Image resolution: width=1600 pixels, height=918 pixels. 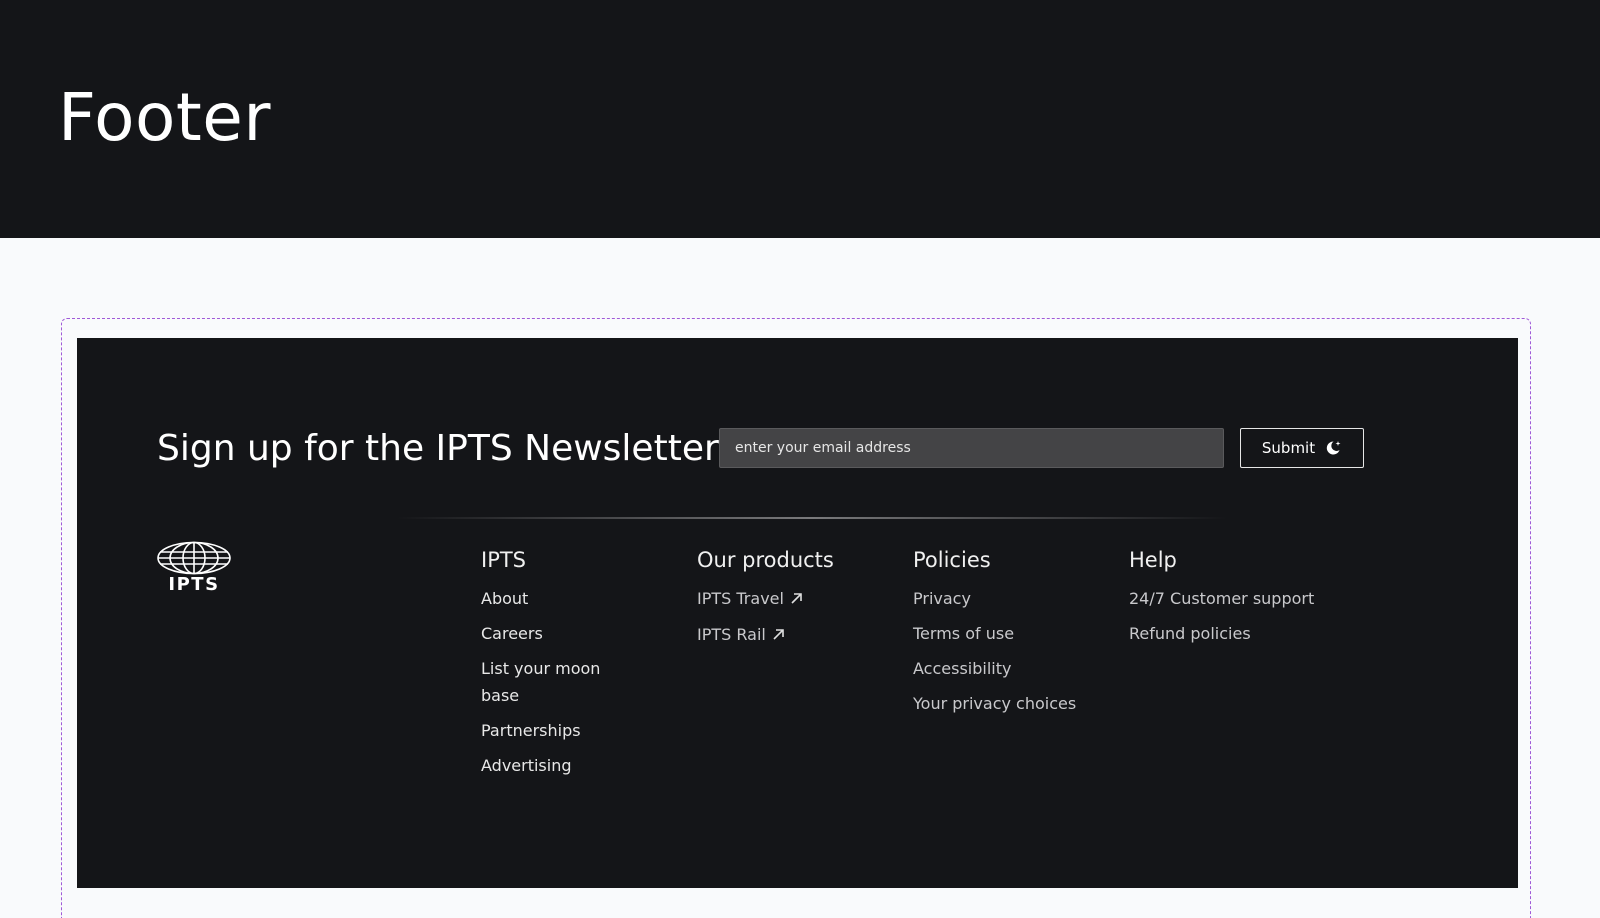 What do you see at coordinates (531, 730) in the screenshot?
I see `footer-link-partnerships: Partnerships` at bounding box center [531, 730].